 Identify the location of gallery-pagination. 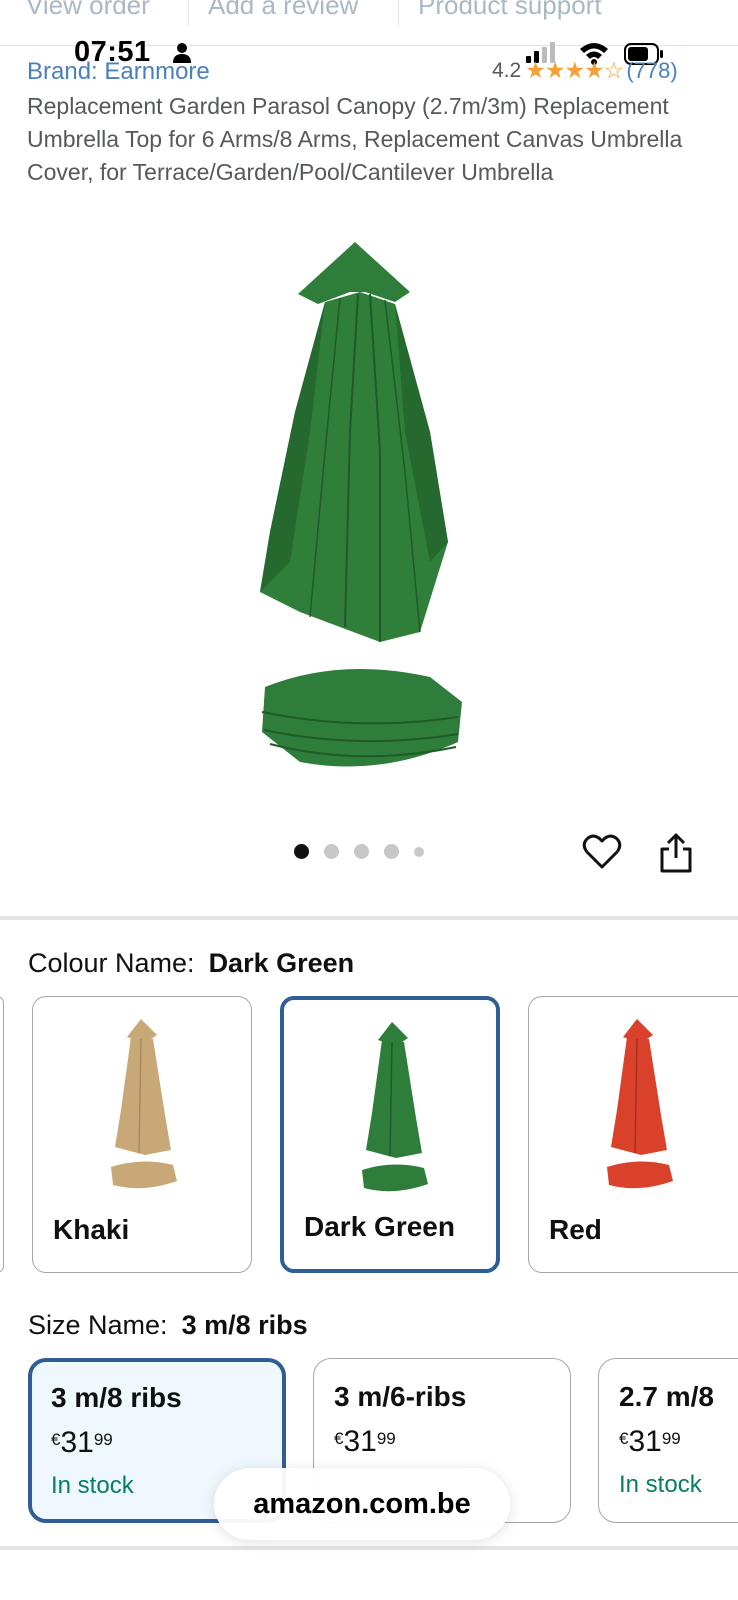
(359, 851).